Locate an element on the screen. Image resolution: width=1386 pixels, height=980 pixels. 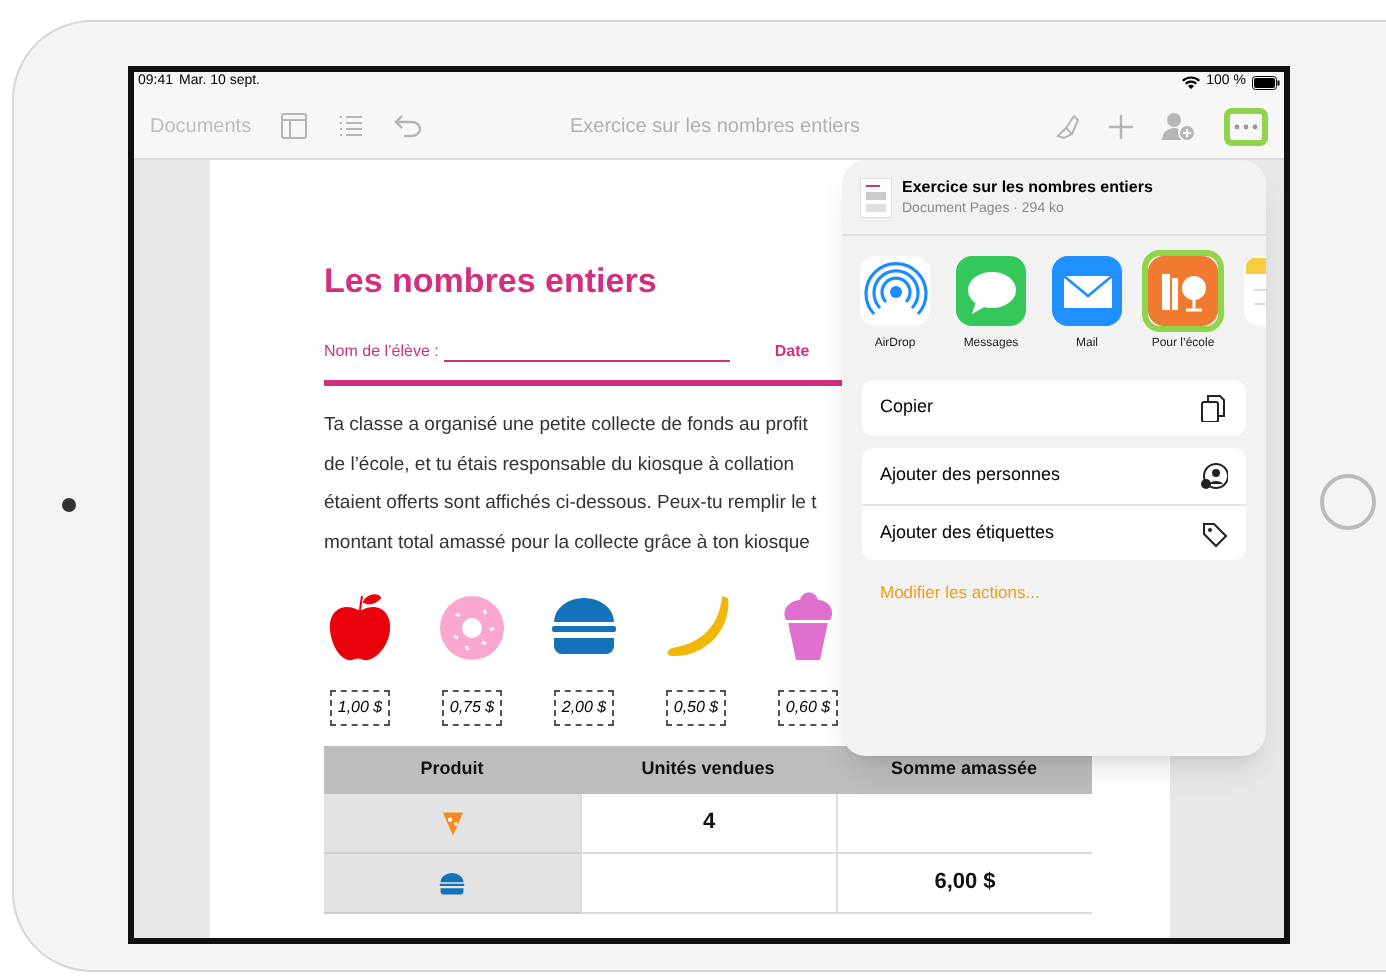
name-label: Nom de l’élève : is located at coordinates (381, 352).